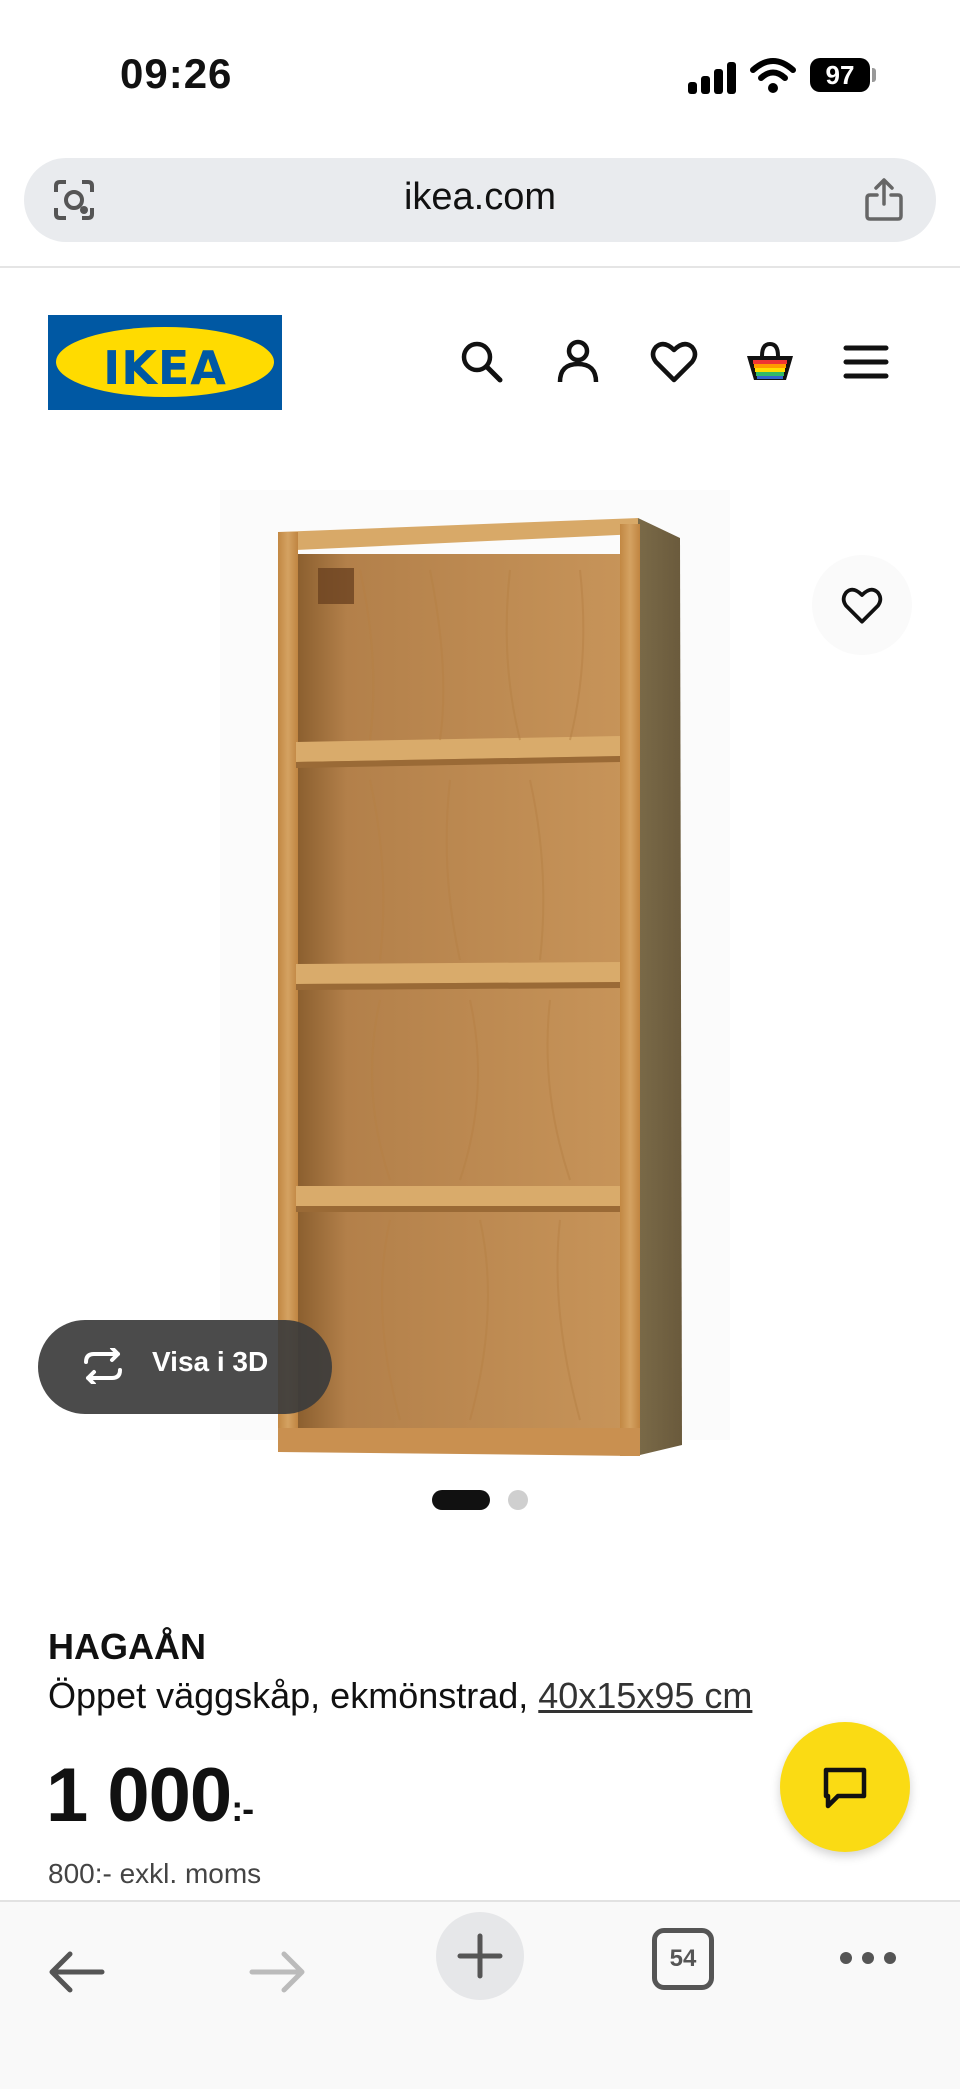  I want to click on product-price: 1 000:-, so click(150, 1795).